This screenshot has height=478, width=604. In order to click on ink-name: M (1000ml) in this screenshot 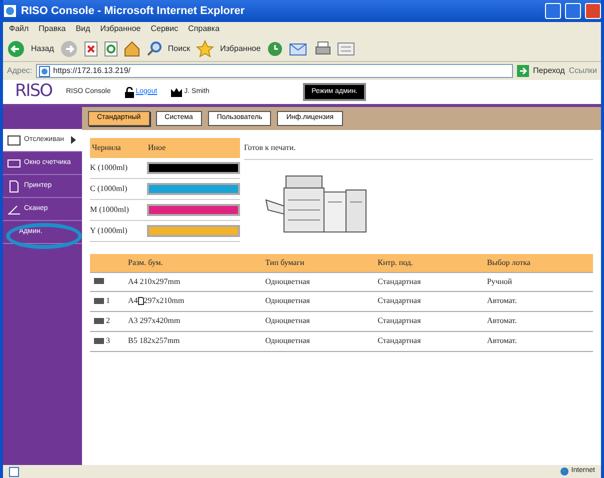, I will do `click(110, 210)`.